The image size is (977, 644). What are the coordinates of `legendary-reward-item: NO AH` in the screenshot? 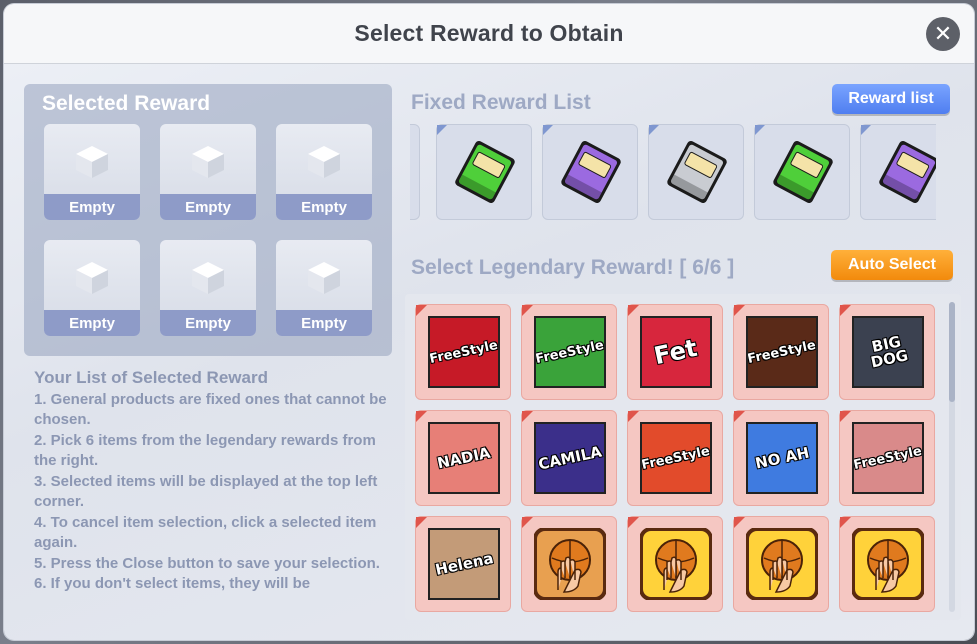 It's located at (781, 458).